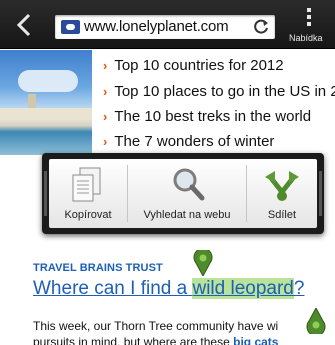  I want to click on list-item: › Top 10 places to go in the US in 20, so click(219, 91).